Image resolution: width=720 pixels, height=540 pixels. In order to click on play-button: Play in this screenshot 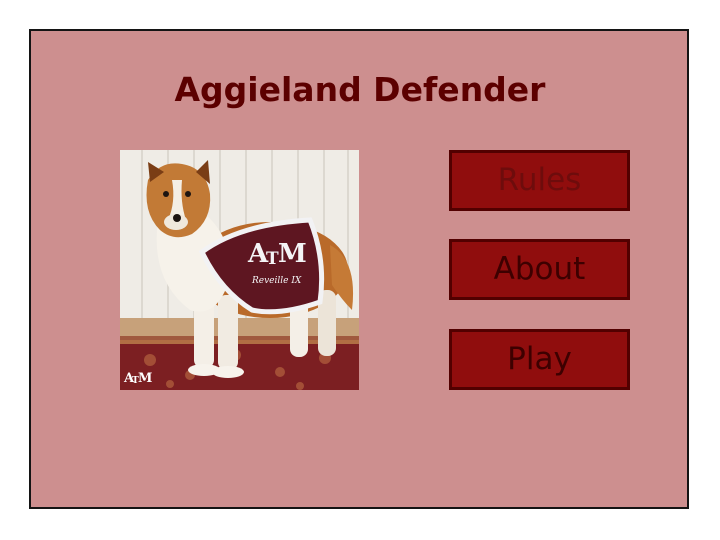, I will do `click(539, 359)`.